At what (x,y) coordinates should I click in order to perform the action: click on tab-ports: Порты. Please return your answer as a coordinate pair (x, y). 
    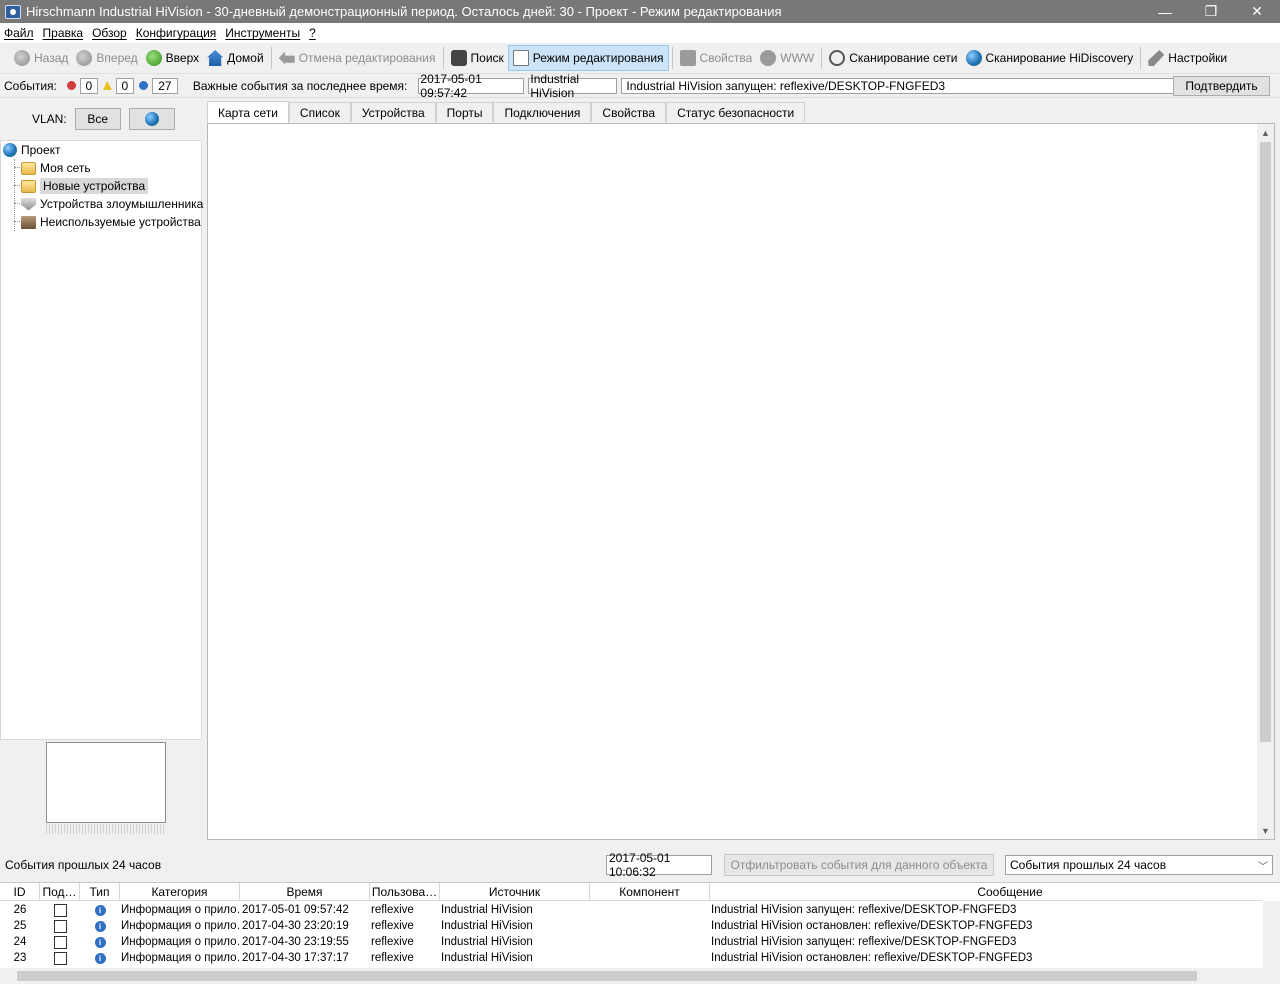
    Looking at the image, I should click on (464, 112).